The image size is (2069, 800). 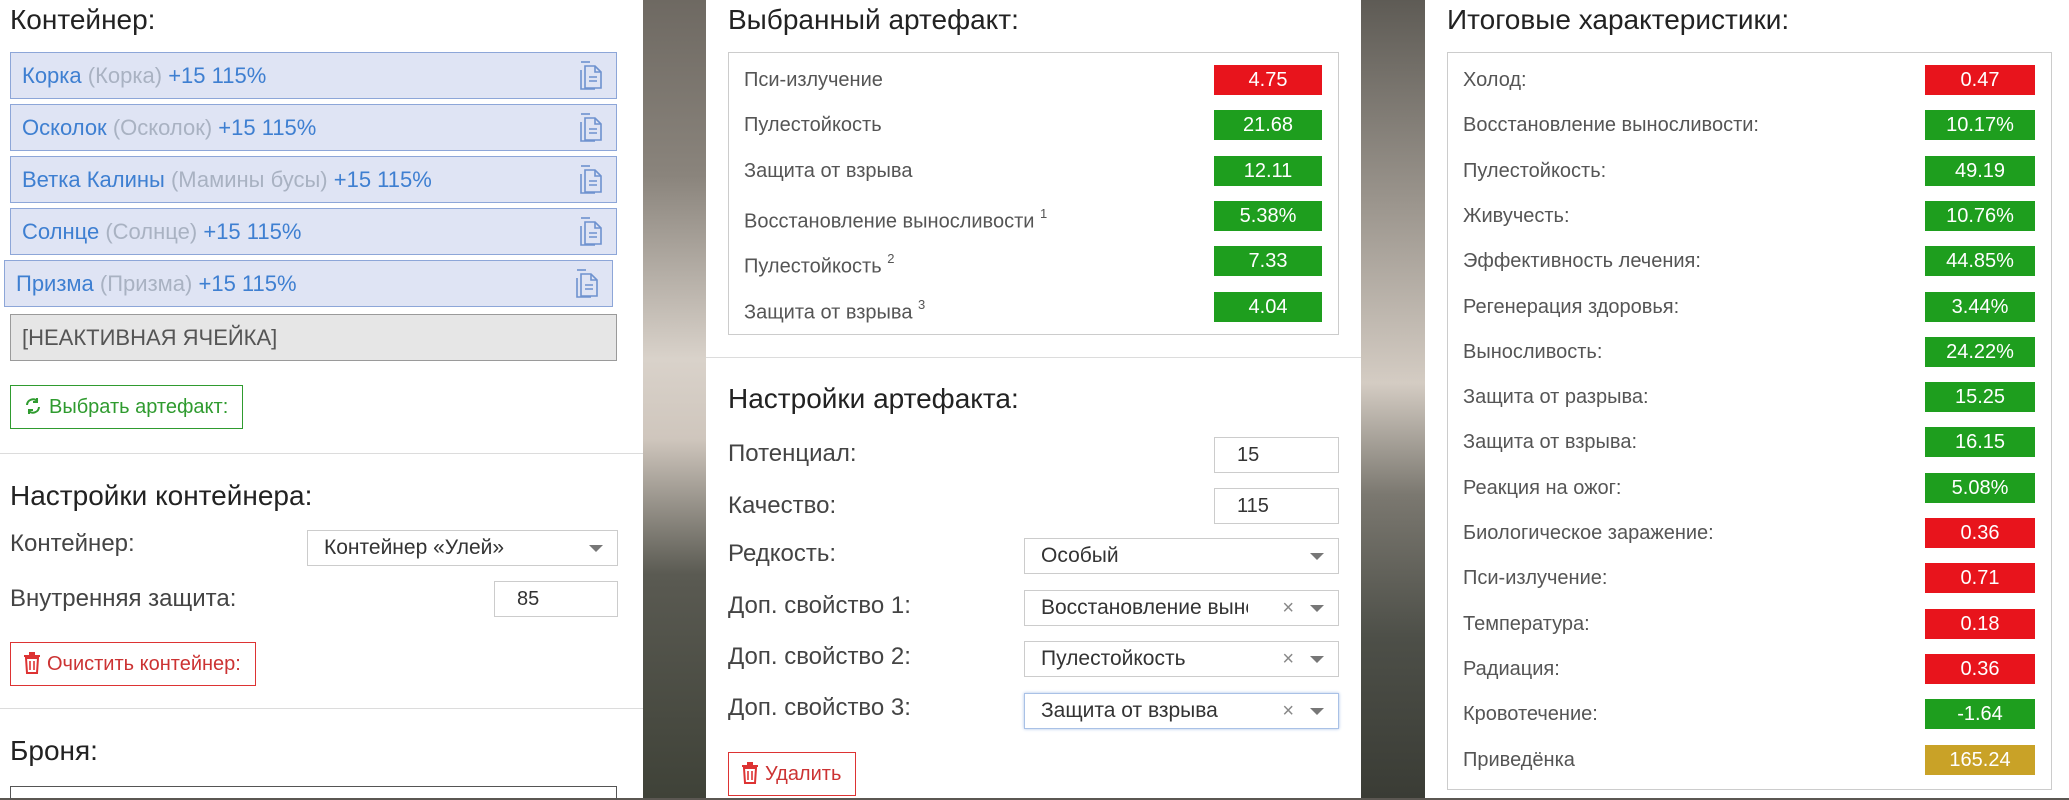 What do you see at coordinates (462, 548) in the screenshot?
I see `container-select: Контейнер «Улей»` at bounding box center [462, 548].